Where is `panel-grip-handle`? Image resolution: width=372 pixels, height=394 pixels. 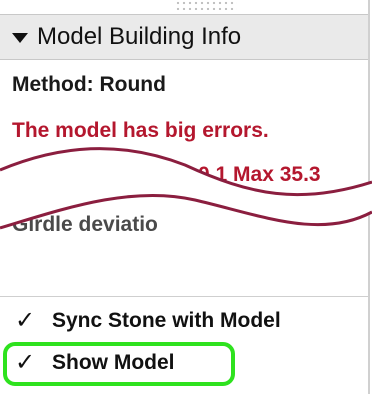 panel-grip-handle is located at coordinates (206, 5).